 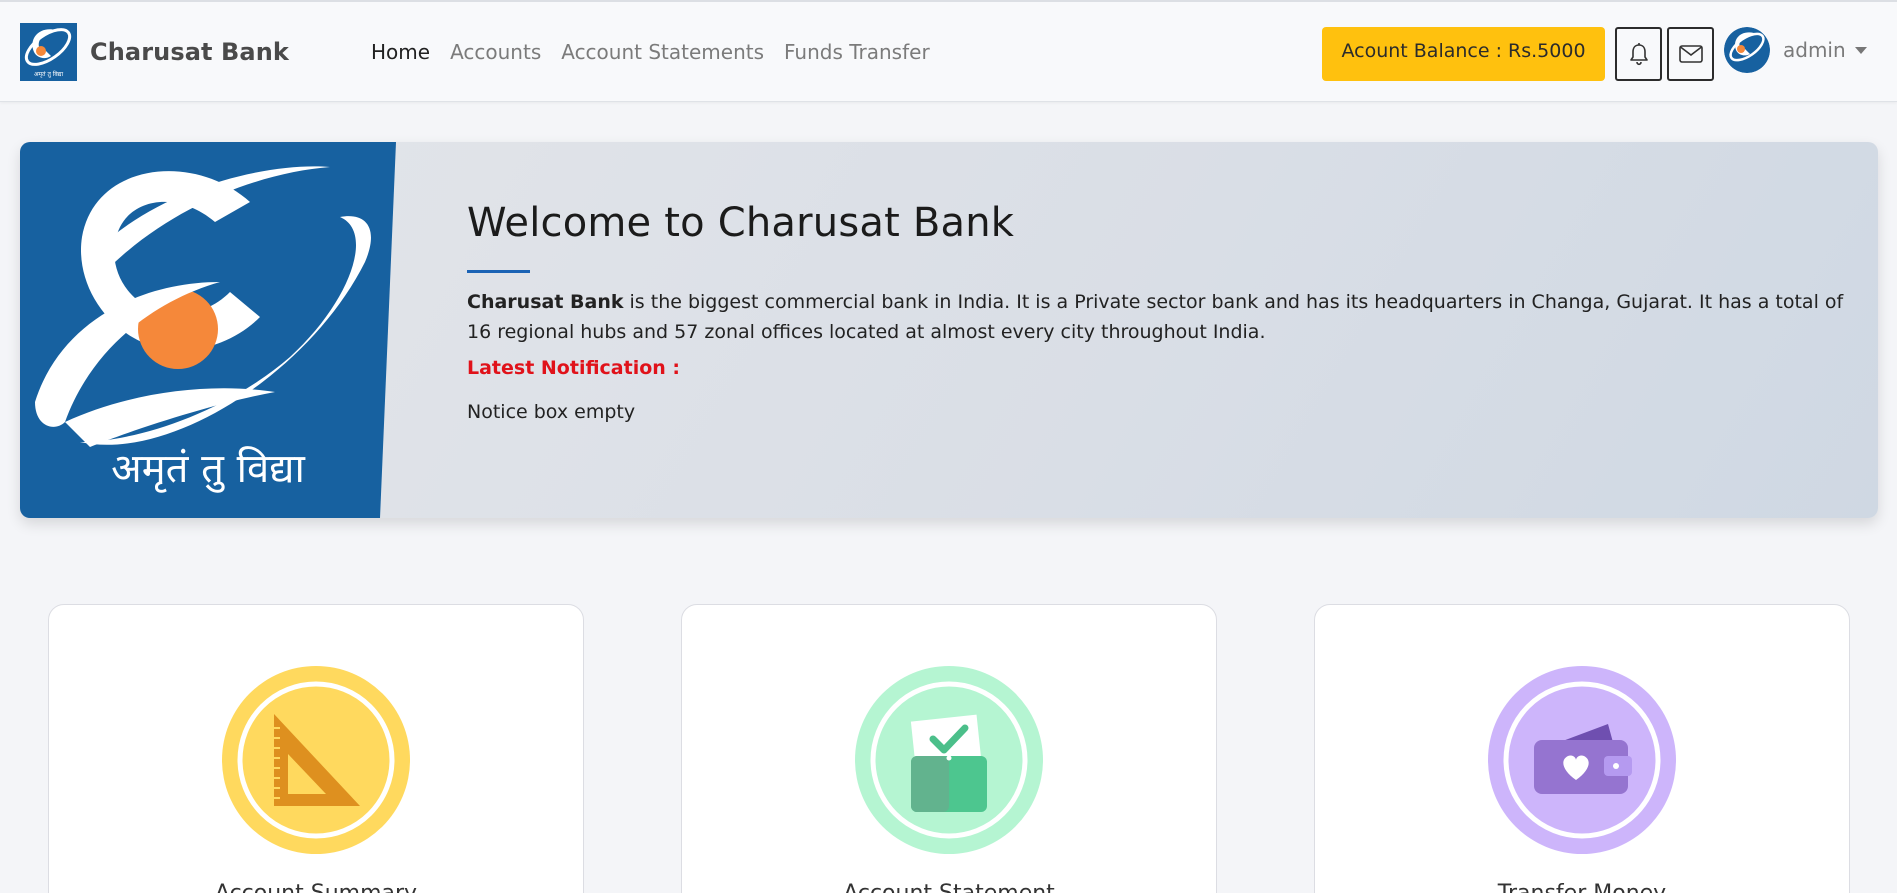 I want to click on bell-icon, so click(x=1638, y=54).